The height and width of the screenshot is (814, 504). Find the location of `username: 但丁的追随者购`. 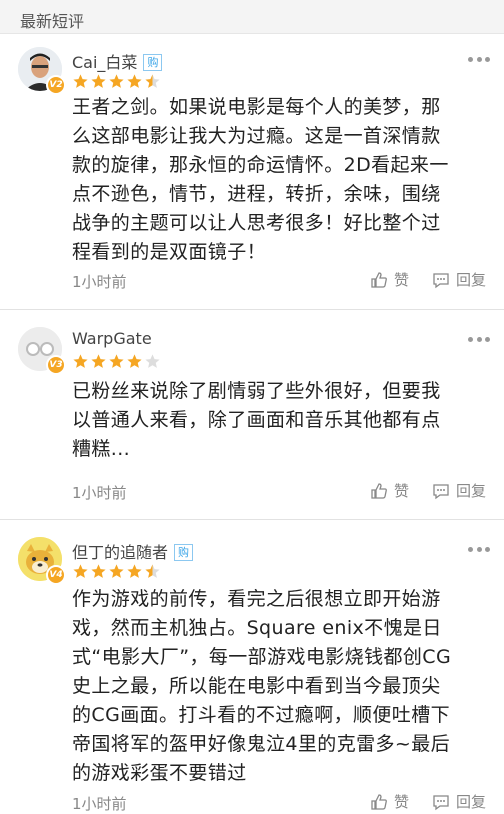

username: 但丁的追随者购 is located at coordinates (133, 551).